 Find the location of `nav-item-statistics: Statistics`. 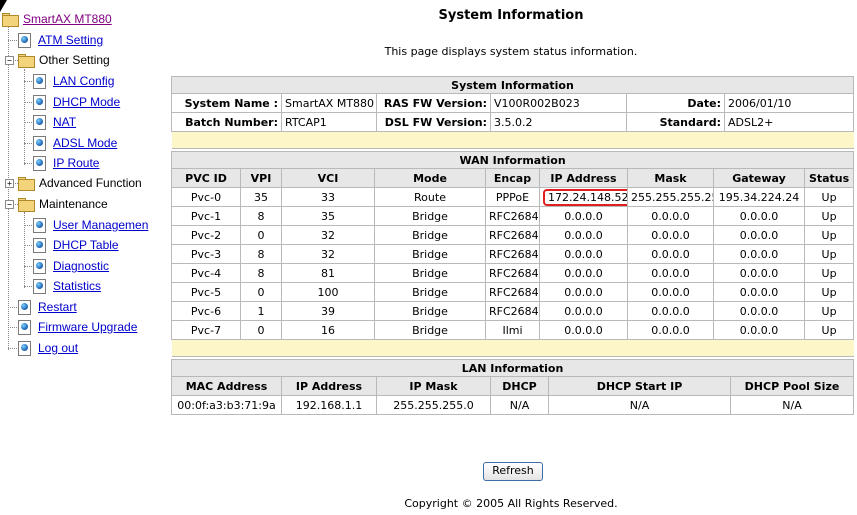

nav-item-statistics: Statistics is located at coordinates (67, 286).